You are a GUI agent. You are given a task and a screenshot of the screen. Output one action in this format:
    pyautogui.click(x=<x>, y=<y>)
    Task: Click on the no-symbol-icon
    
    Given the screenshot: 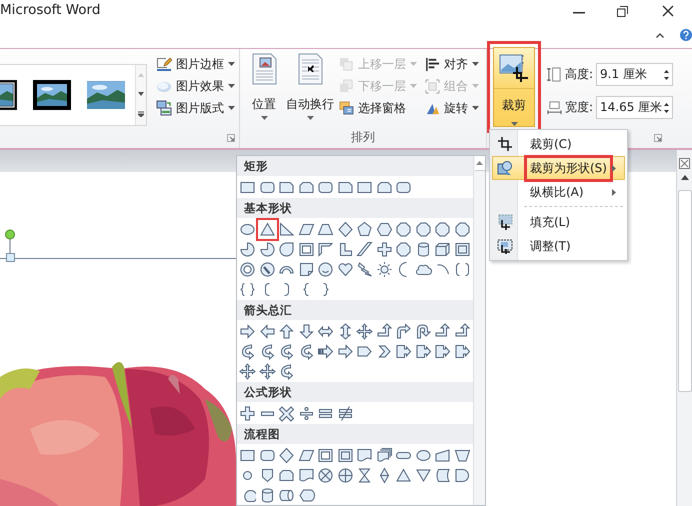 What is the action you would take?
    pyautogui.click(x=267, y=269)
    